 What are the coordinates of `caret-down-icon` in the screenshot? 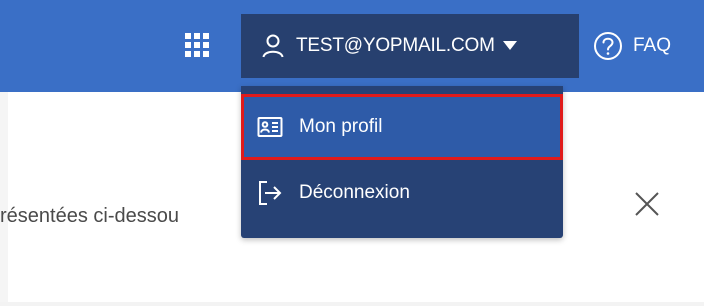 It's located at (509, 45).